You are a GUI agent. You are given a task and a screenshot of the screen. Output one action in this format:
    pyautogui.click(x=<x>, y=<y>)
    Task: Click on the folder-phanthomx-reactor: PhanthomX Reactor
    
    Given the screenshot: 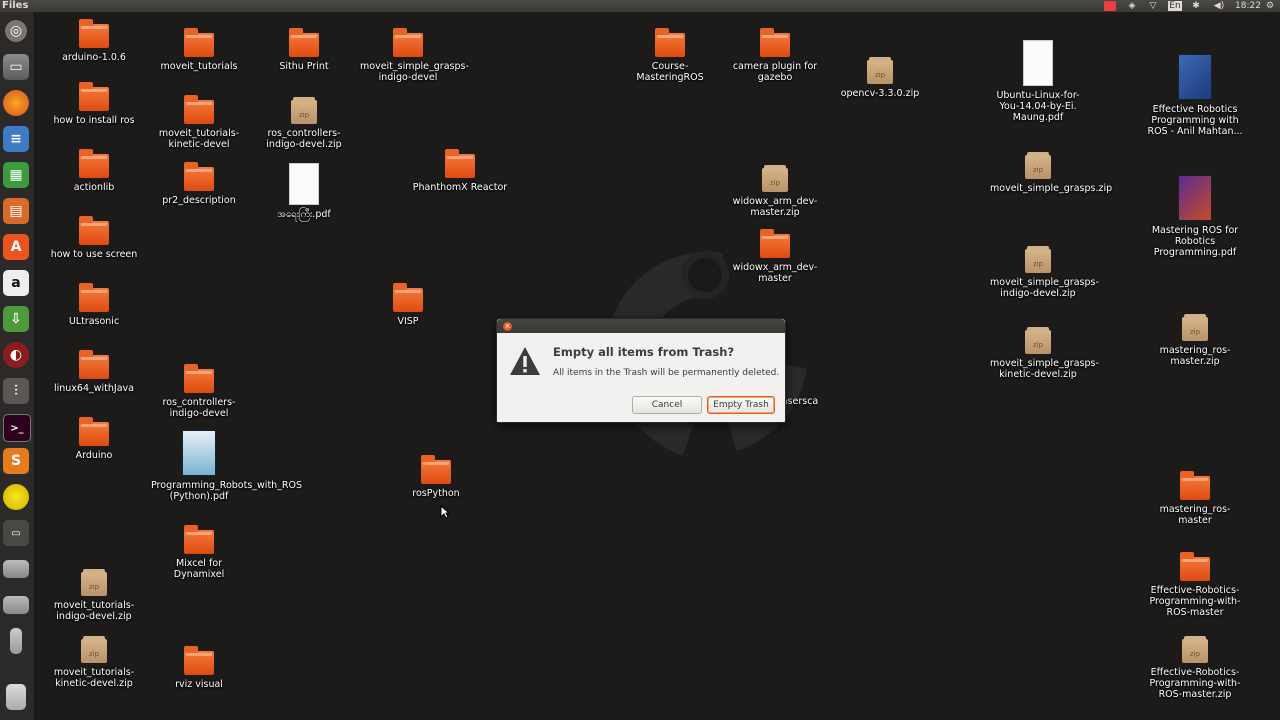 What is the action you would take?
    pyautogui.click(x=460, y=171)
    